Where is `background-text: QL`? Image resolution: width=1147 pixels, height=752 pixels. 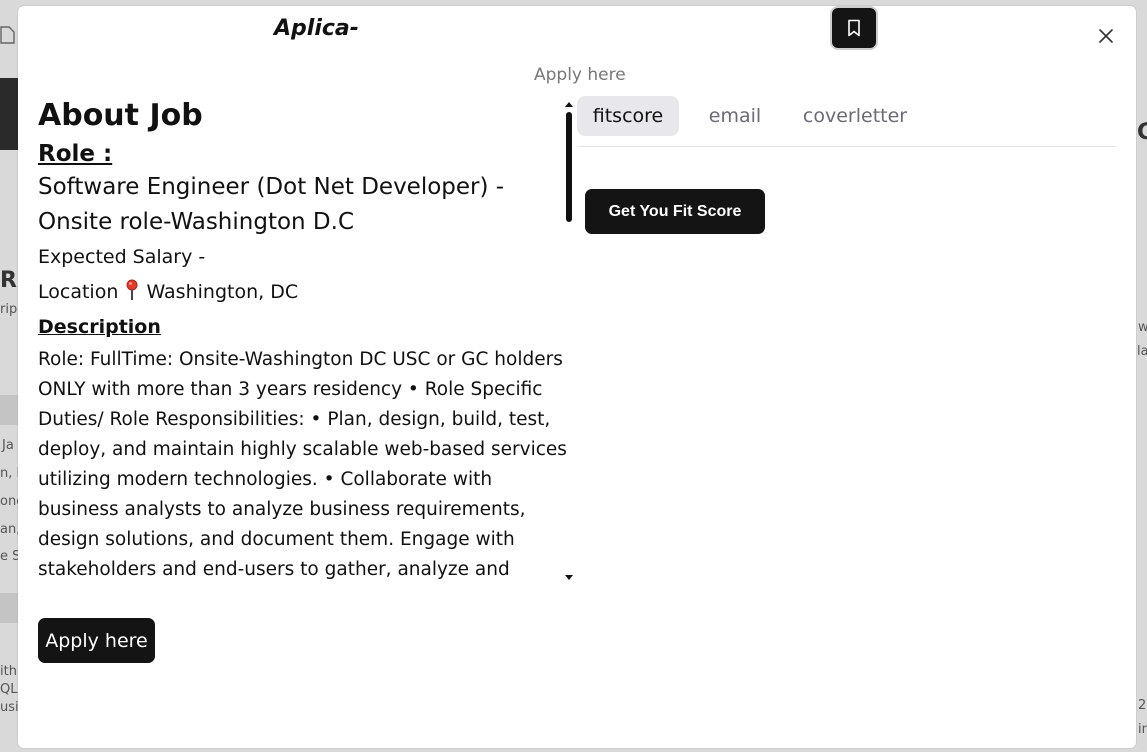
background-text: QL is located at coordinates (9, 689).